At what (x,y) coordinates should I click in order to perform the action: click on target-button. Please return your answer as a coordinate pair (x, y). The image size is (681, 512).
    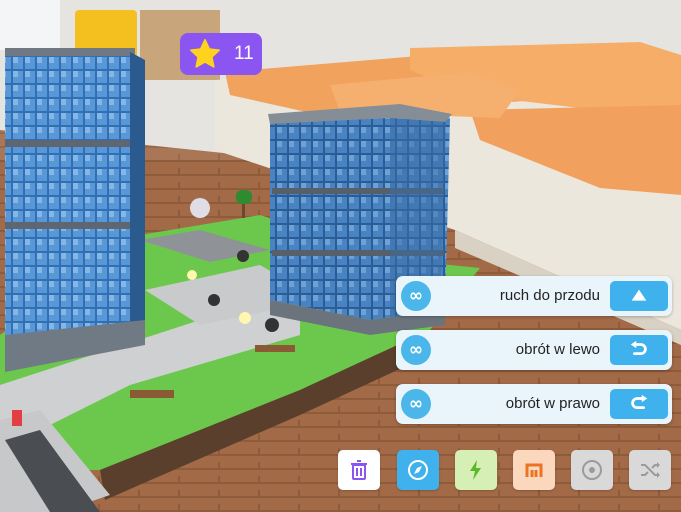
    Looking at the image, I should click on (592, 470).